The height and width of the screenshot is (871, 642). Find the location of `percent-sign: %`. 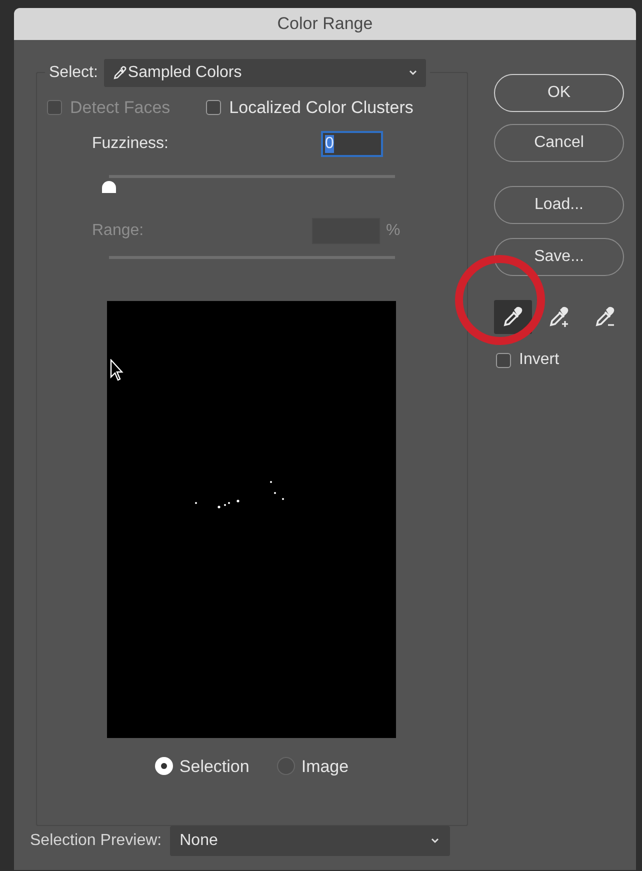

percent-sign: % is located at coordinates (393, 230).